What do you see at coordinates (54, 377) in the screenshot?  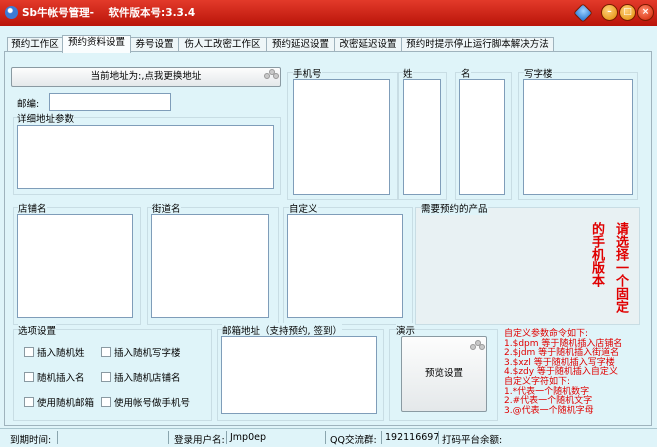 I see `option-random-name: 随机插入名` at bounding box center [54, 377].